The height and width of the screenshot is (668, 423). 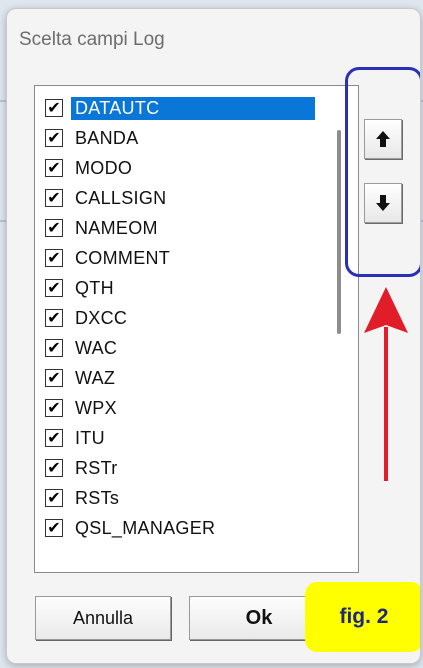 What do you see at coordinates (185, 468) in the screenshot?
I see `list-item: ✔ RSTr` at bounding box center [185, 468].